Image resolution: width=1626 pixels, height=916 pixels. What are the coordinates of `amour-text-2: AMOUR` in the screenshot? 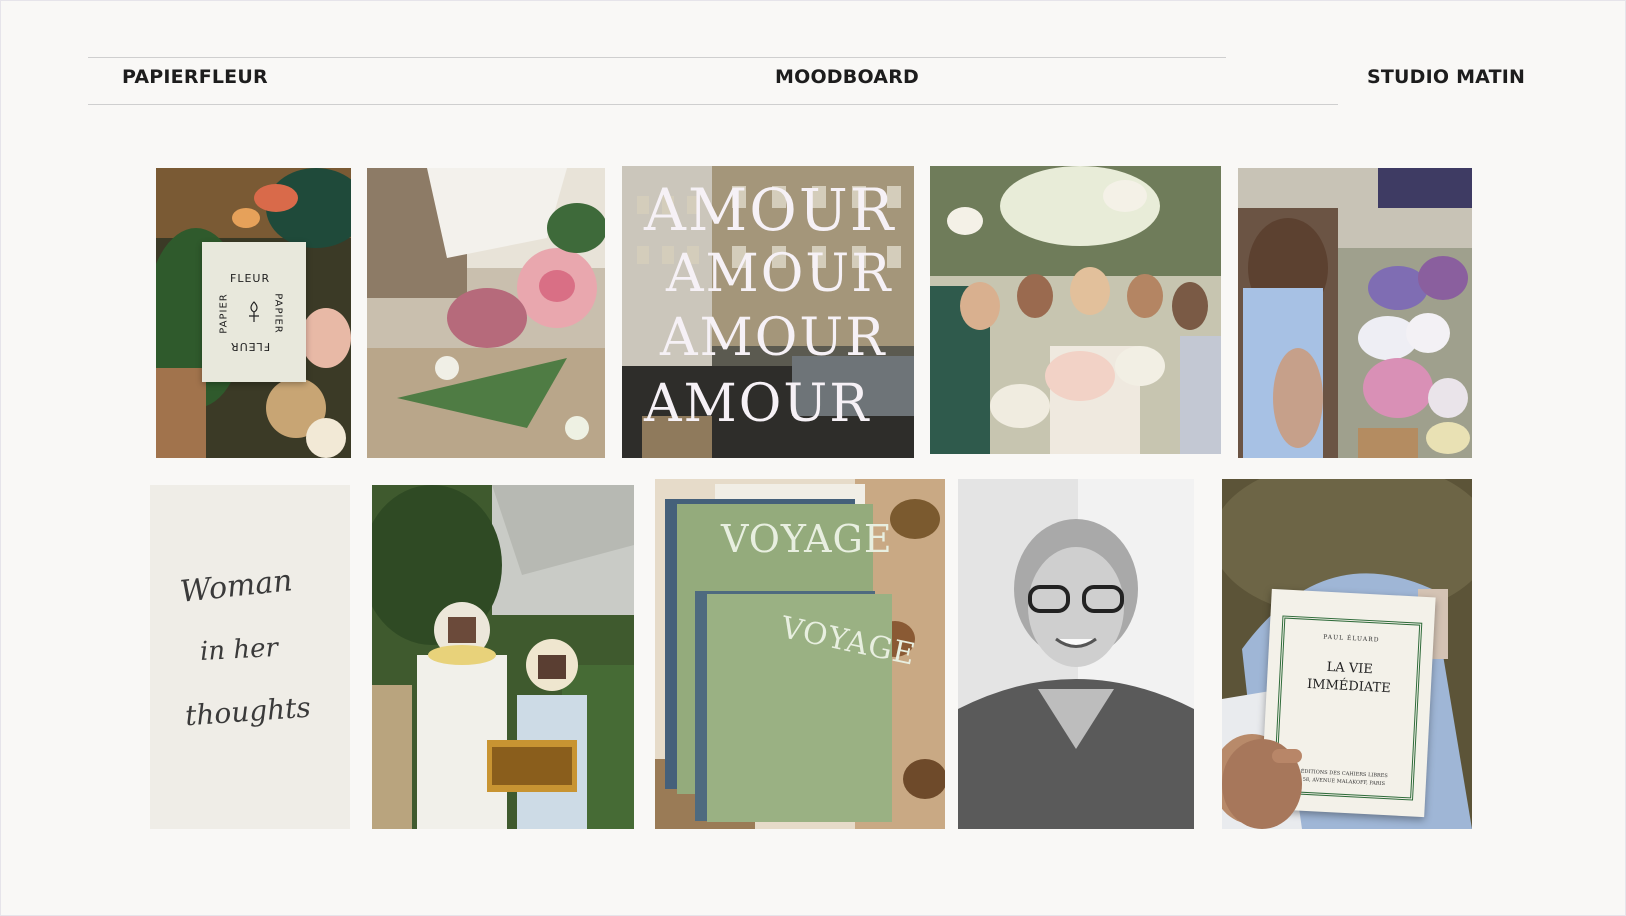 It's located at (779, 274).